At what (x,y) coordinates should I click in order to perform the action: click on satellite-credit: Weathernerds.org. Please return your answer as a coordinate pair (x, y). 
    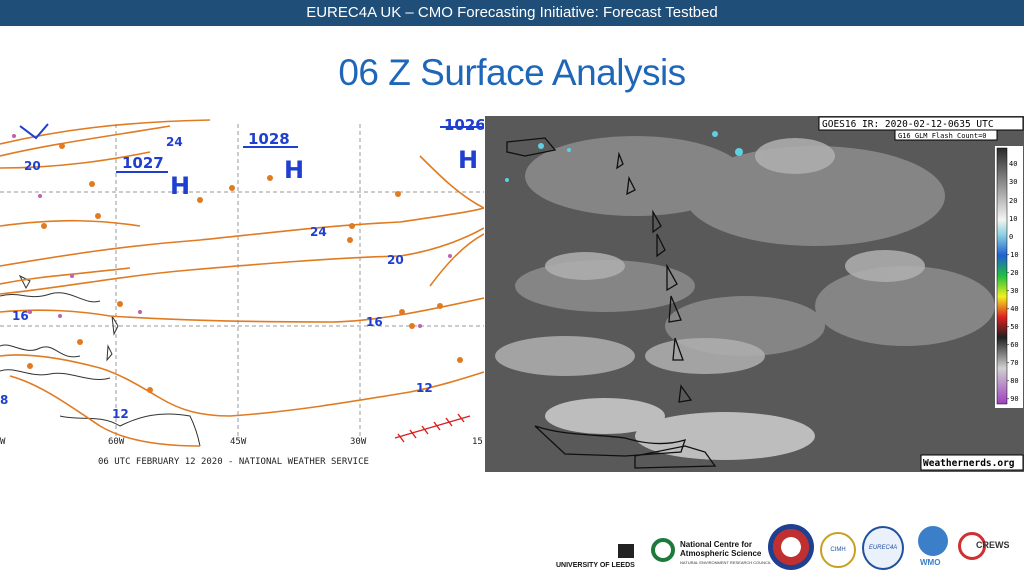
    Looking at the image, I should click on (969, 463).